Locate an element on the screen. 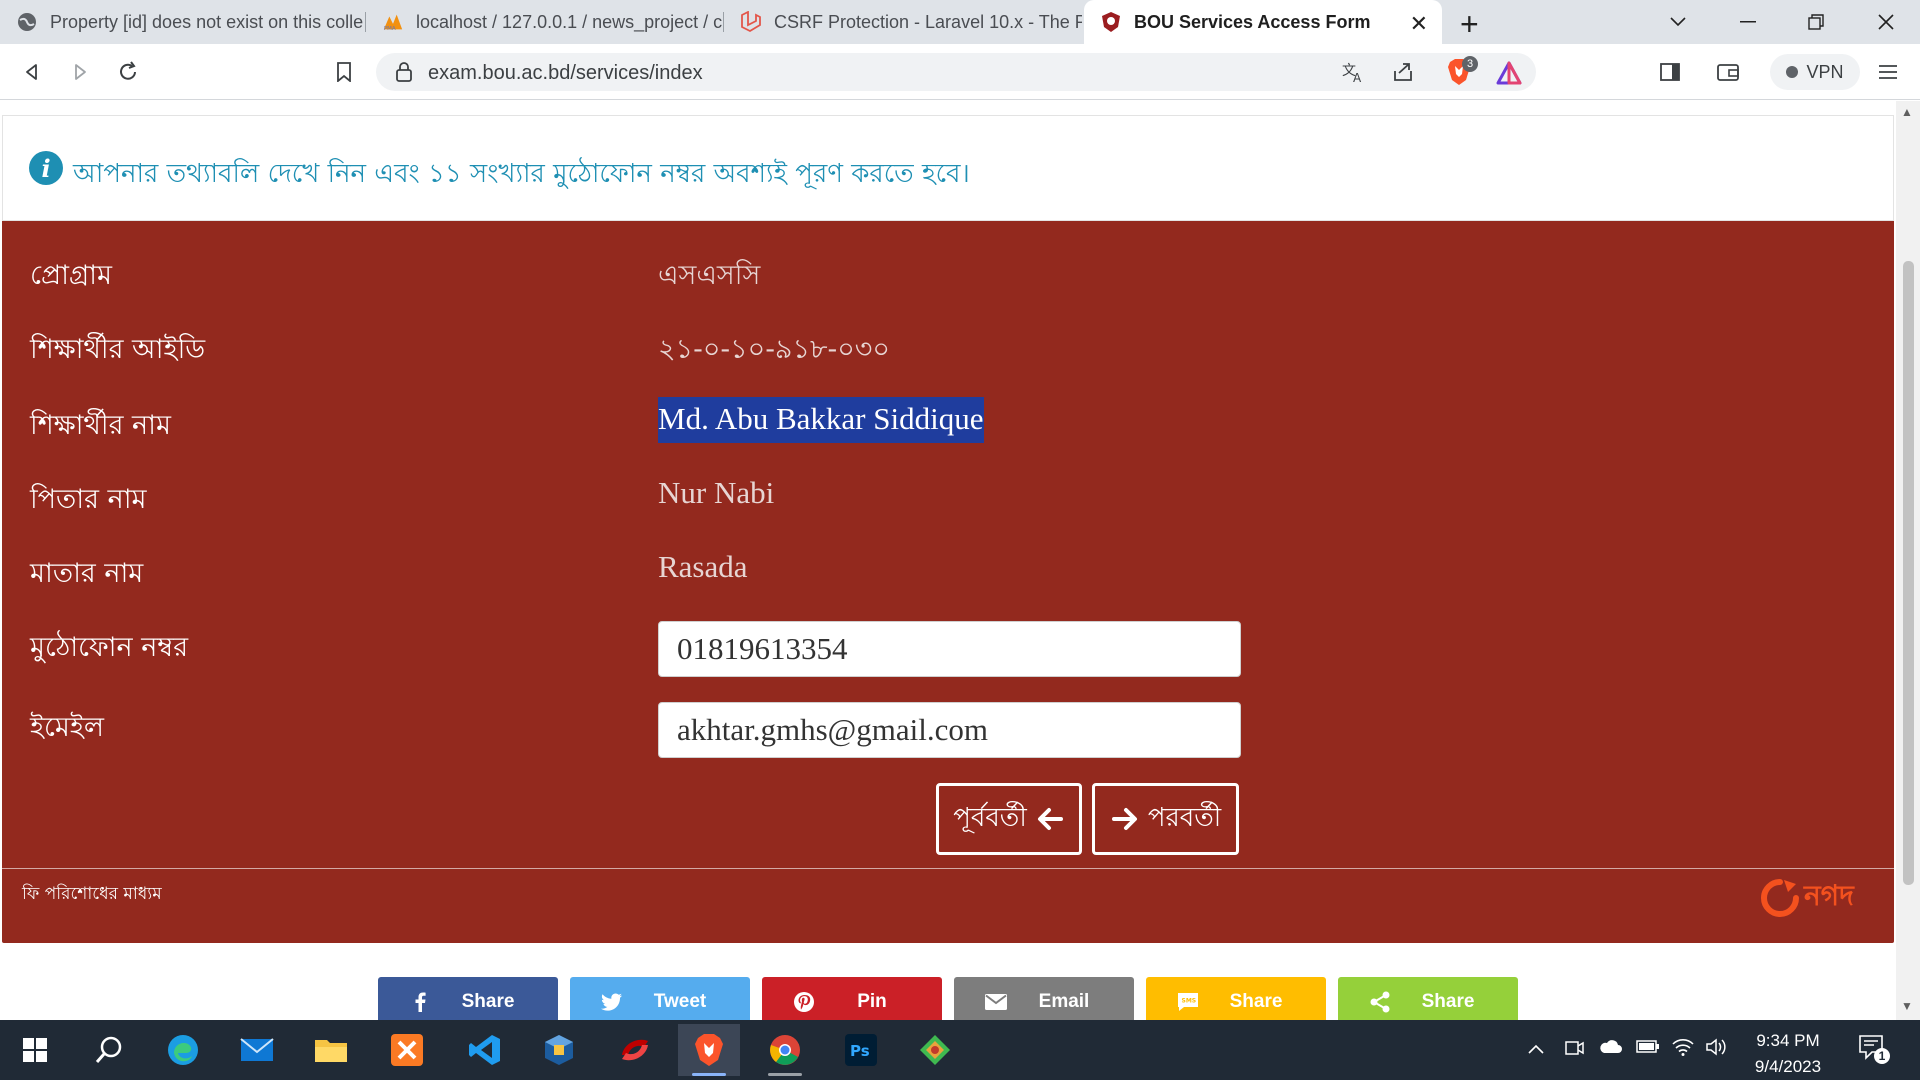 The height and width of the screenshot is (1080, 1920). windows-icon is located at coordinates (35, 1050).